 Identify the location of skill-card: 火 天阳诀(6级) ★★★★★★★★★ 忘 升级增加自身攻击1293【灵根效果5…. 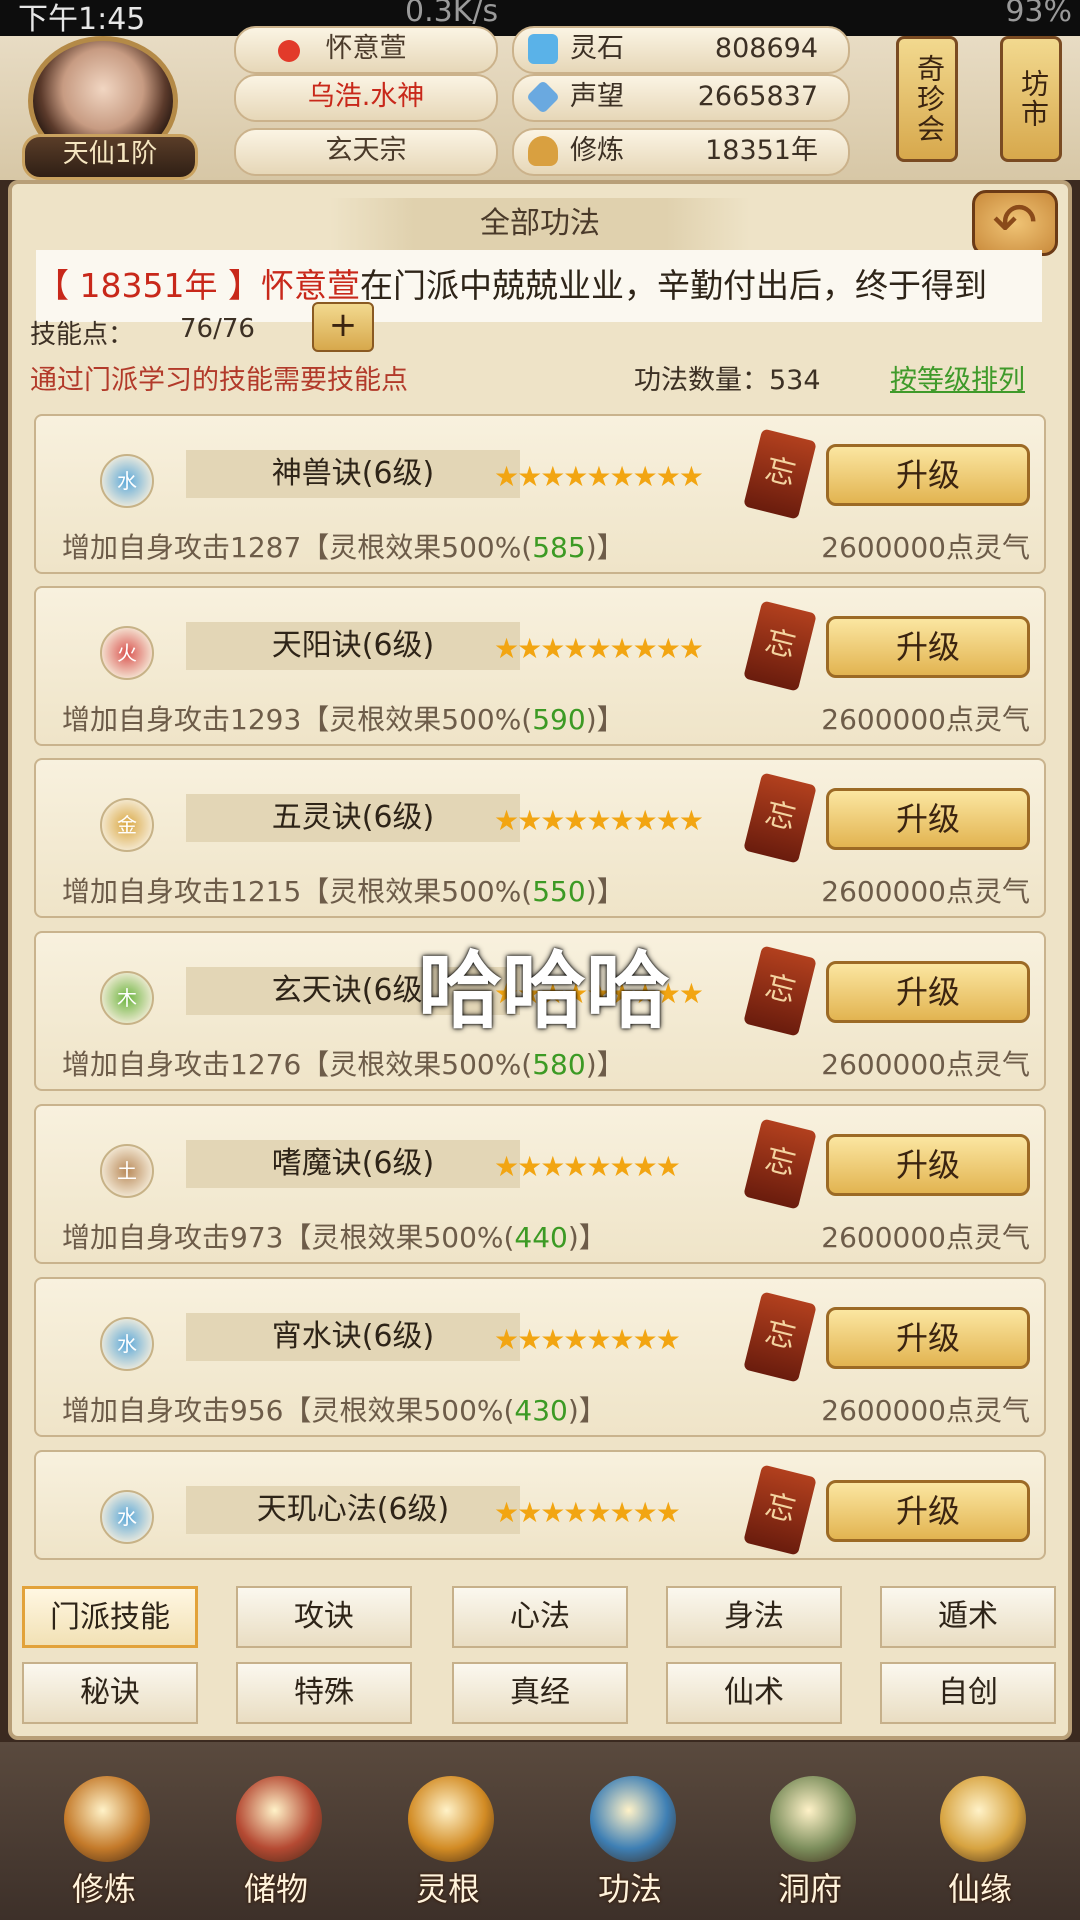
(540, 666).